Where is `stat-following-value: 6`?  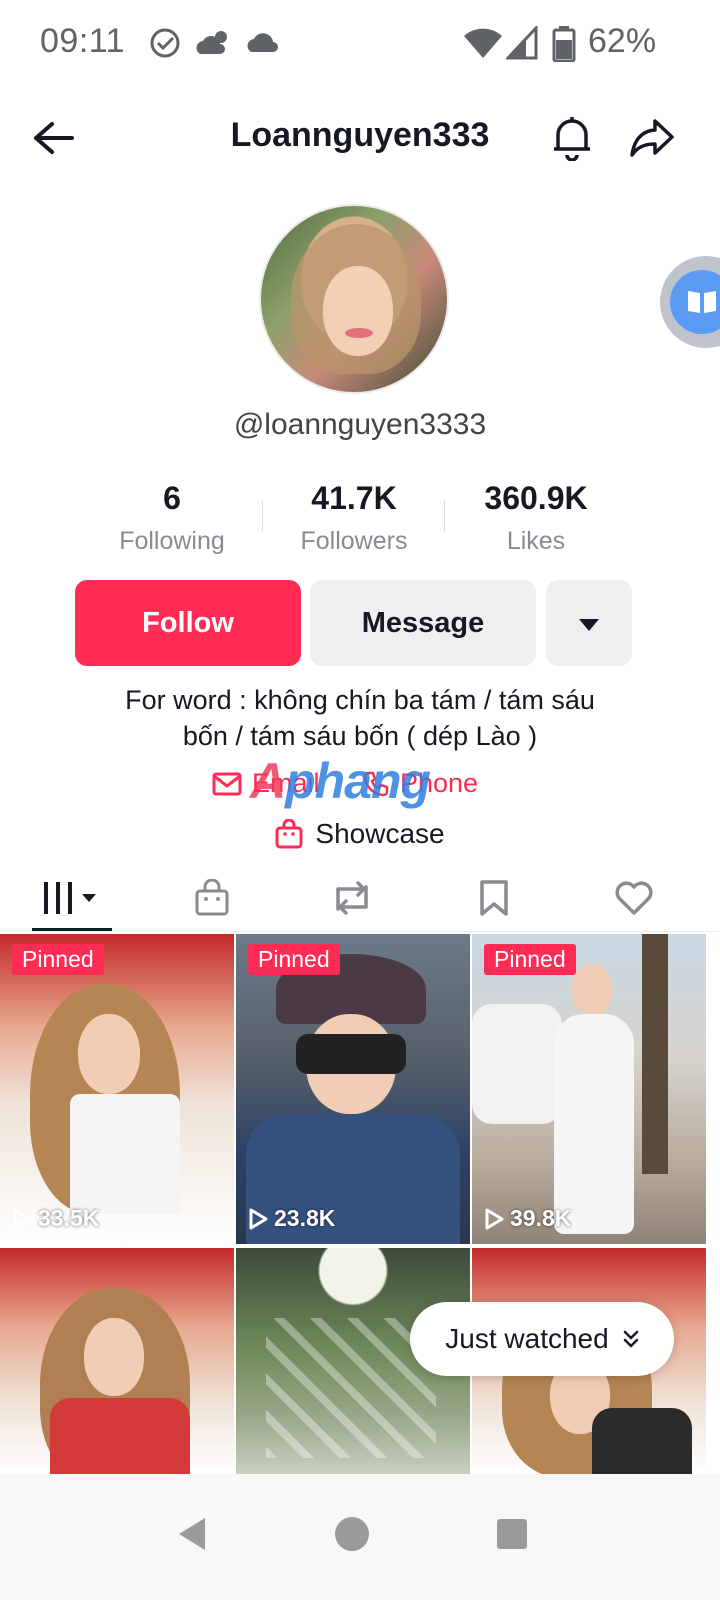
stat-following-value: 6 is located at coordinates (172, 498).